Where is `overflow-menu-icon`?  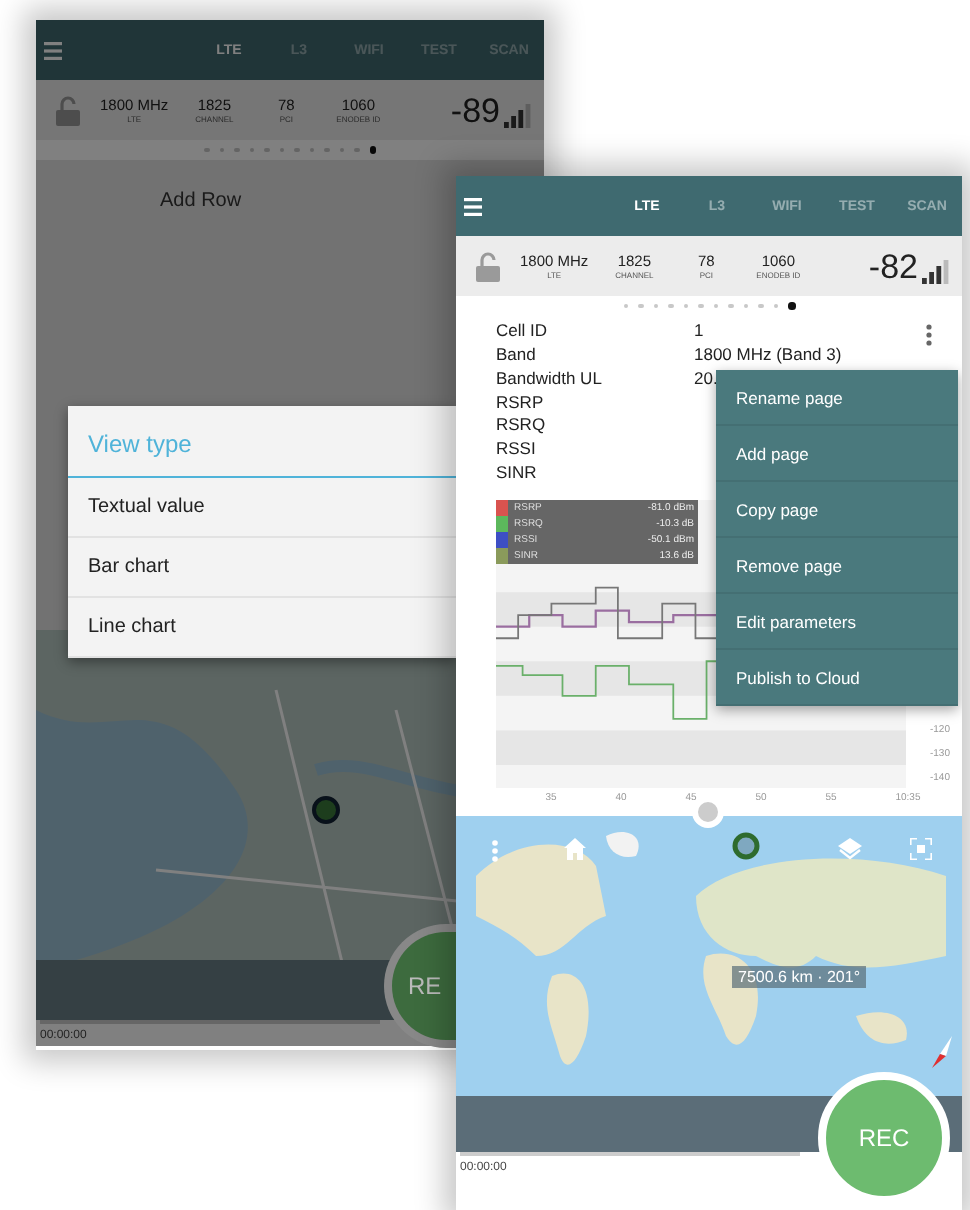
overflow-menu-icon is located at coordinates (929, 335).